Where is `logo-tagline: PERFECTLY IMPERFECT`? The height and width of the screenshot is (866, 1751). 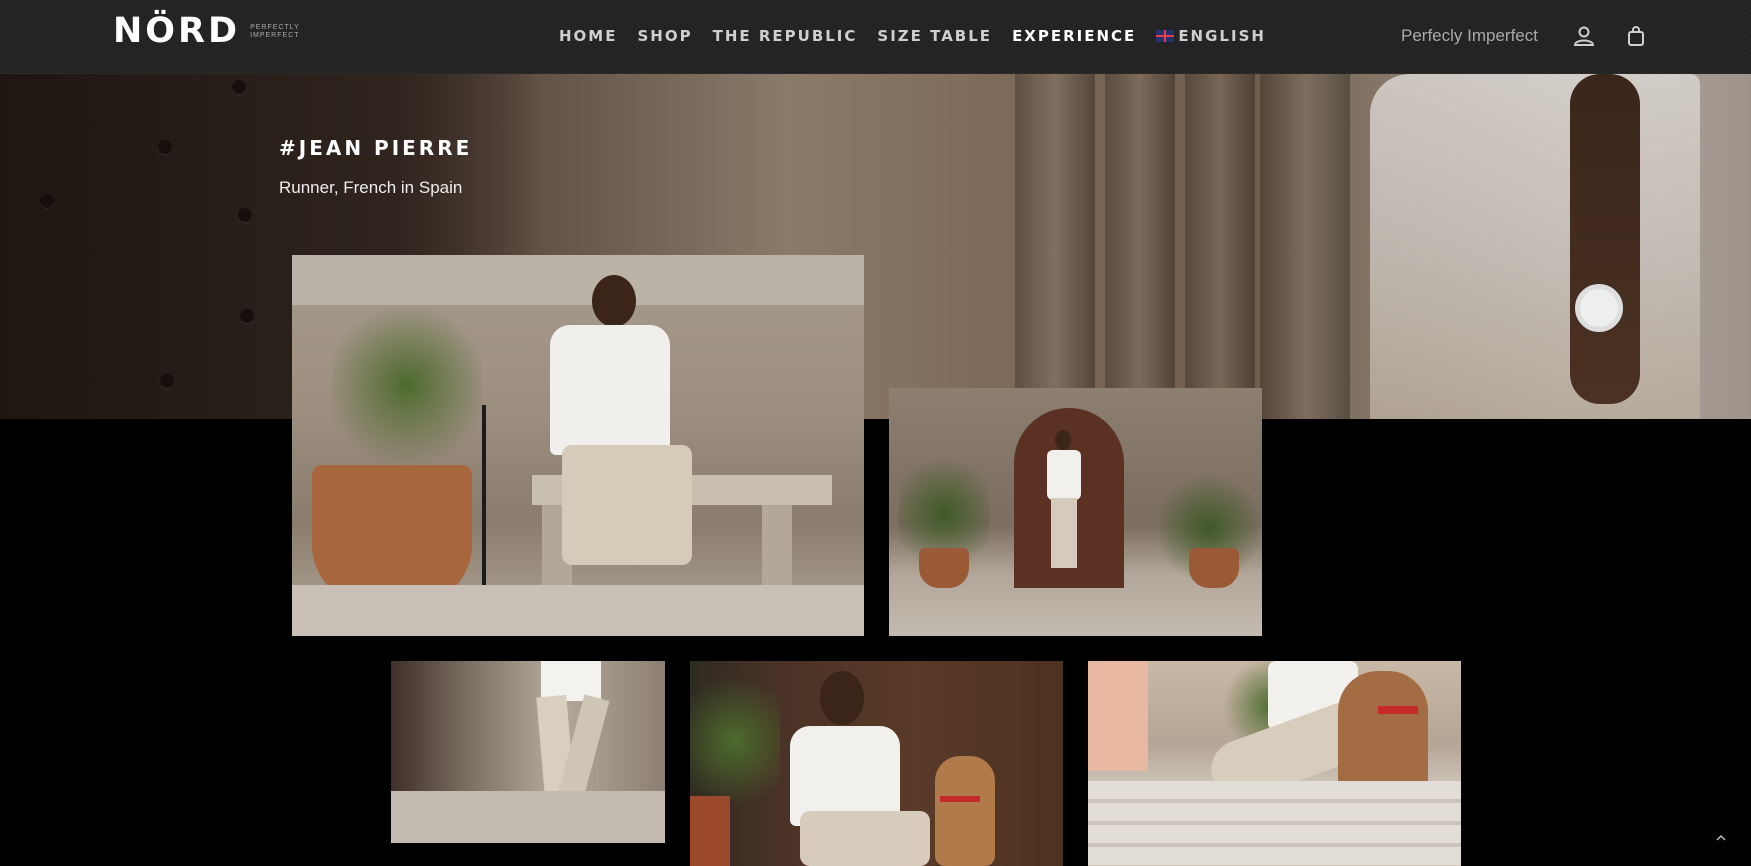 logo-tagline: PERFECTLY IMPERFECT is located at coordinates (275, 31).